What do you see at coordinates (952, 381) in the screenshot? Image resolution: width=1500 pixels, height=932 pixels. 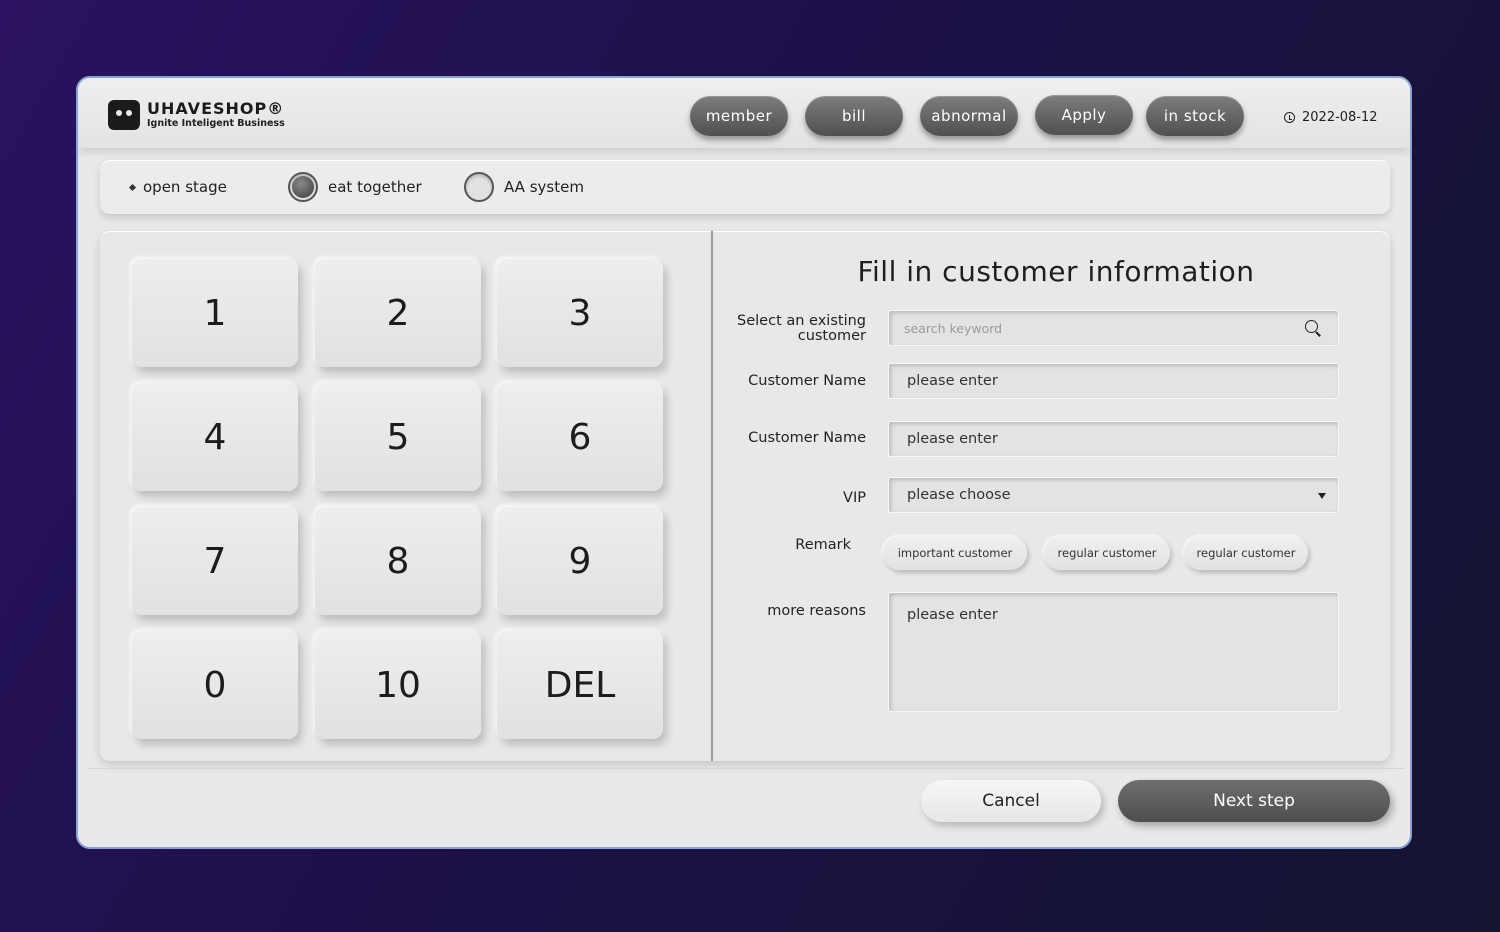 I see `customer-name-placeholder-1: please enter` at bounding box center [952, 381].